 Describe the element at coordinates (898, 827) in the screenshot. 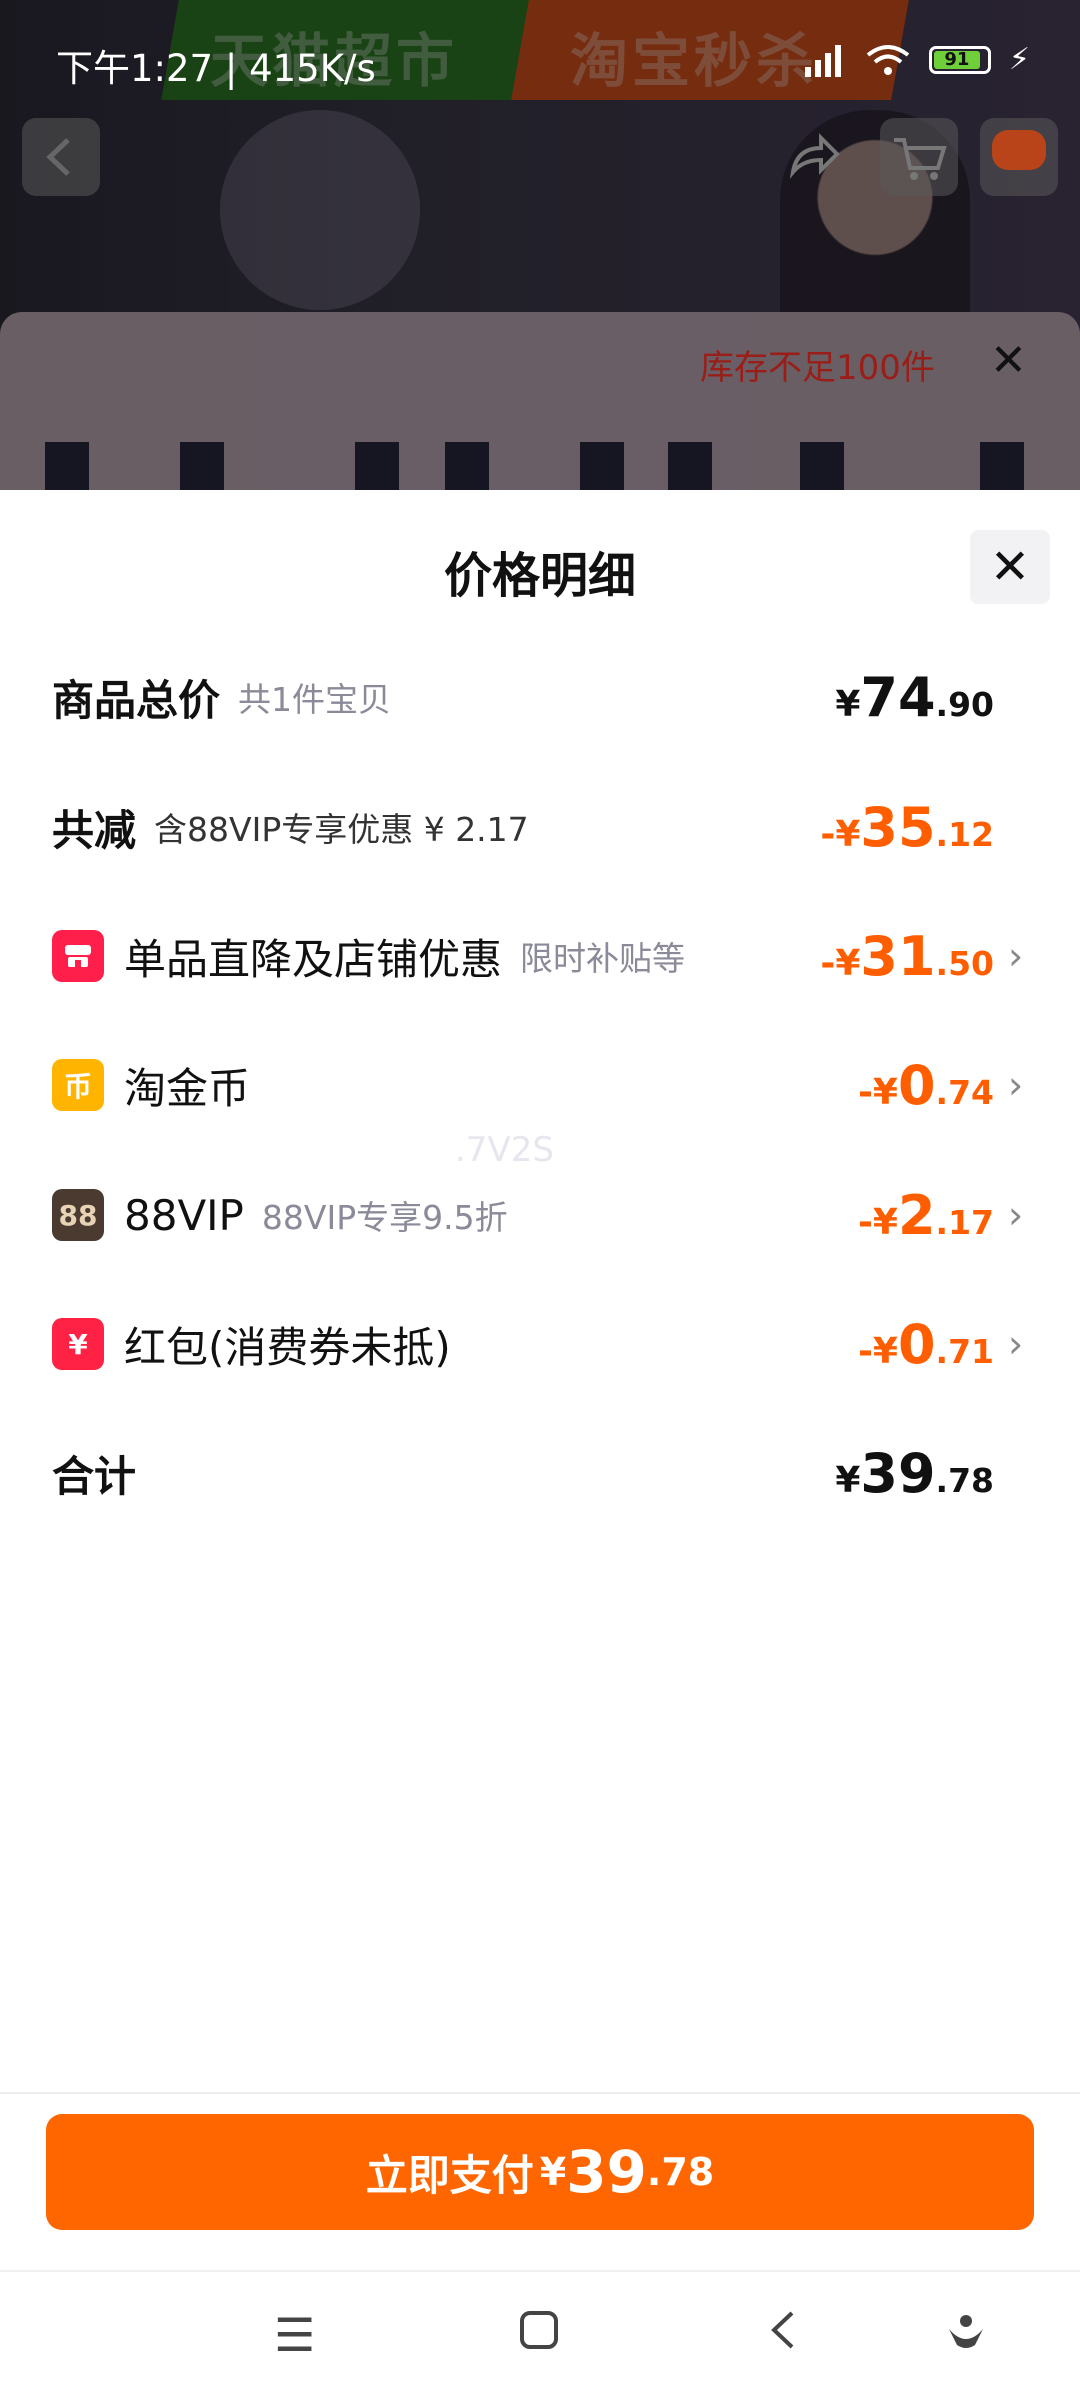

I see `price-integer: 35` at that location.